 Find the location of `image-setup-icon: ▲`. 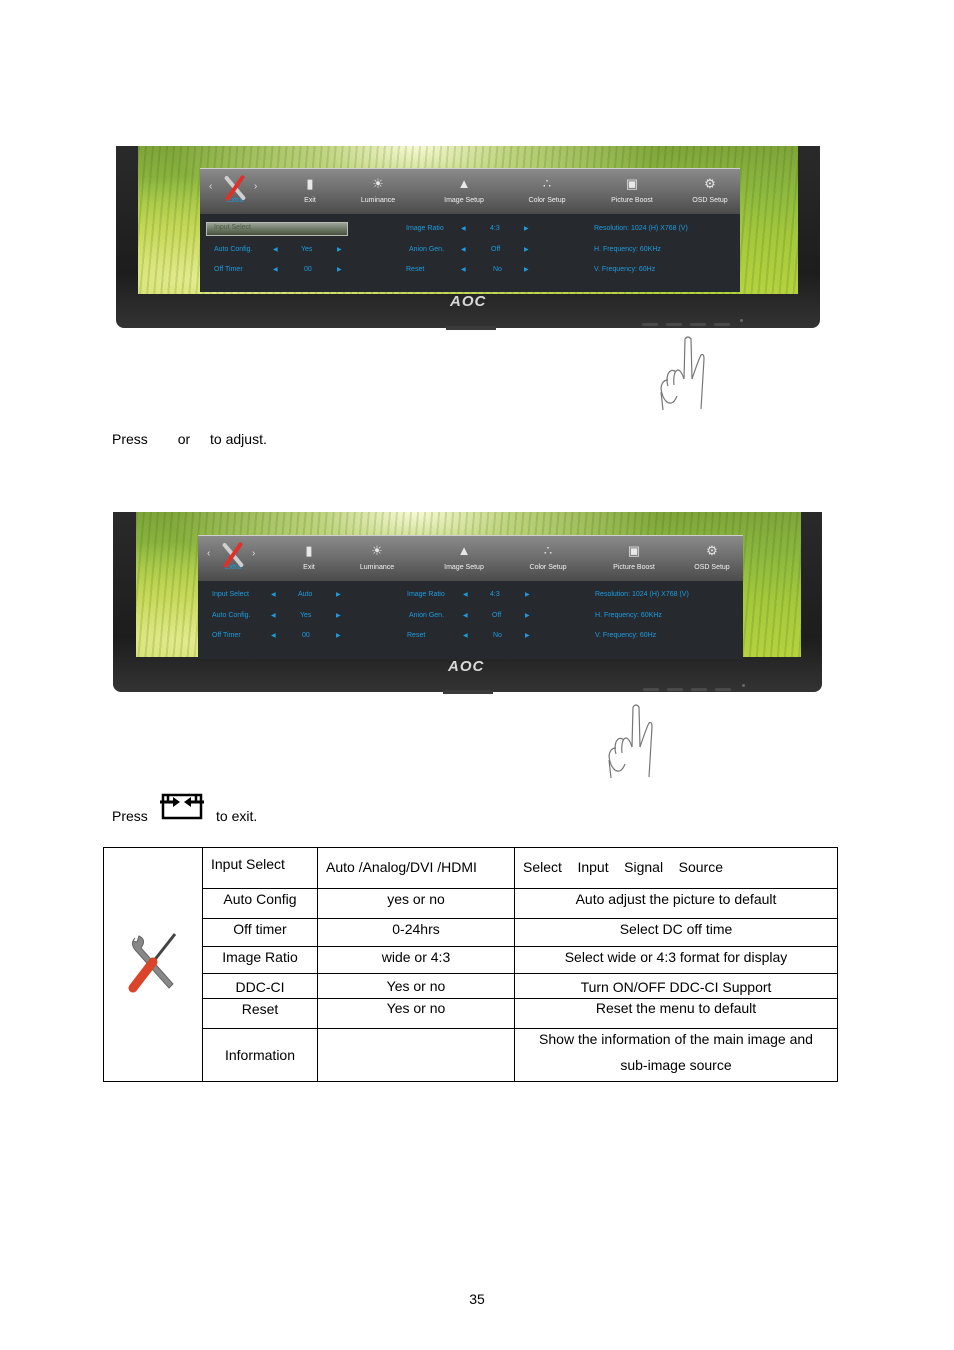

image-setup-icon: ▲ is located at coordinates (464, 550).